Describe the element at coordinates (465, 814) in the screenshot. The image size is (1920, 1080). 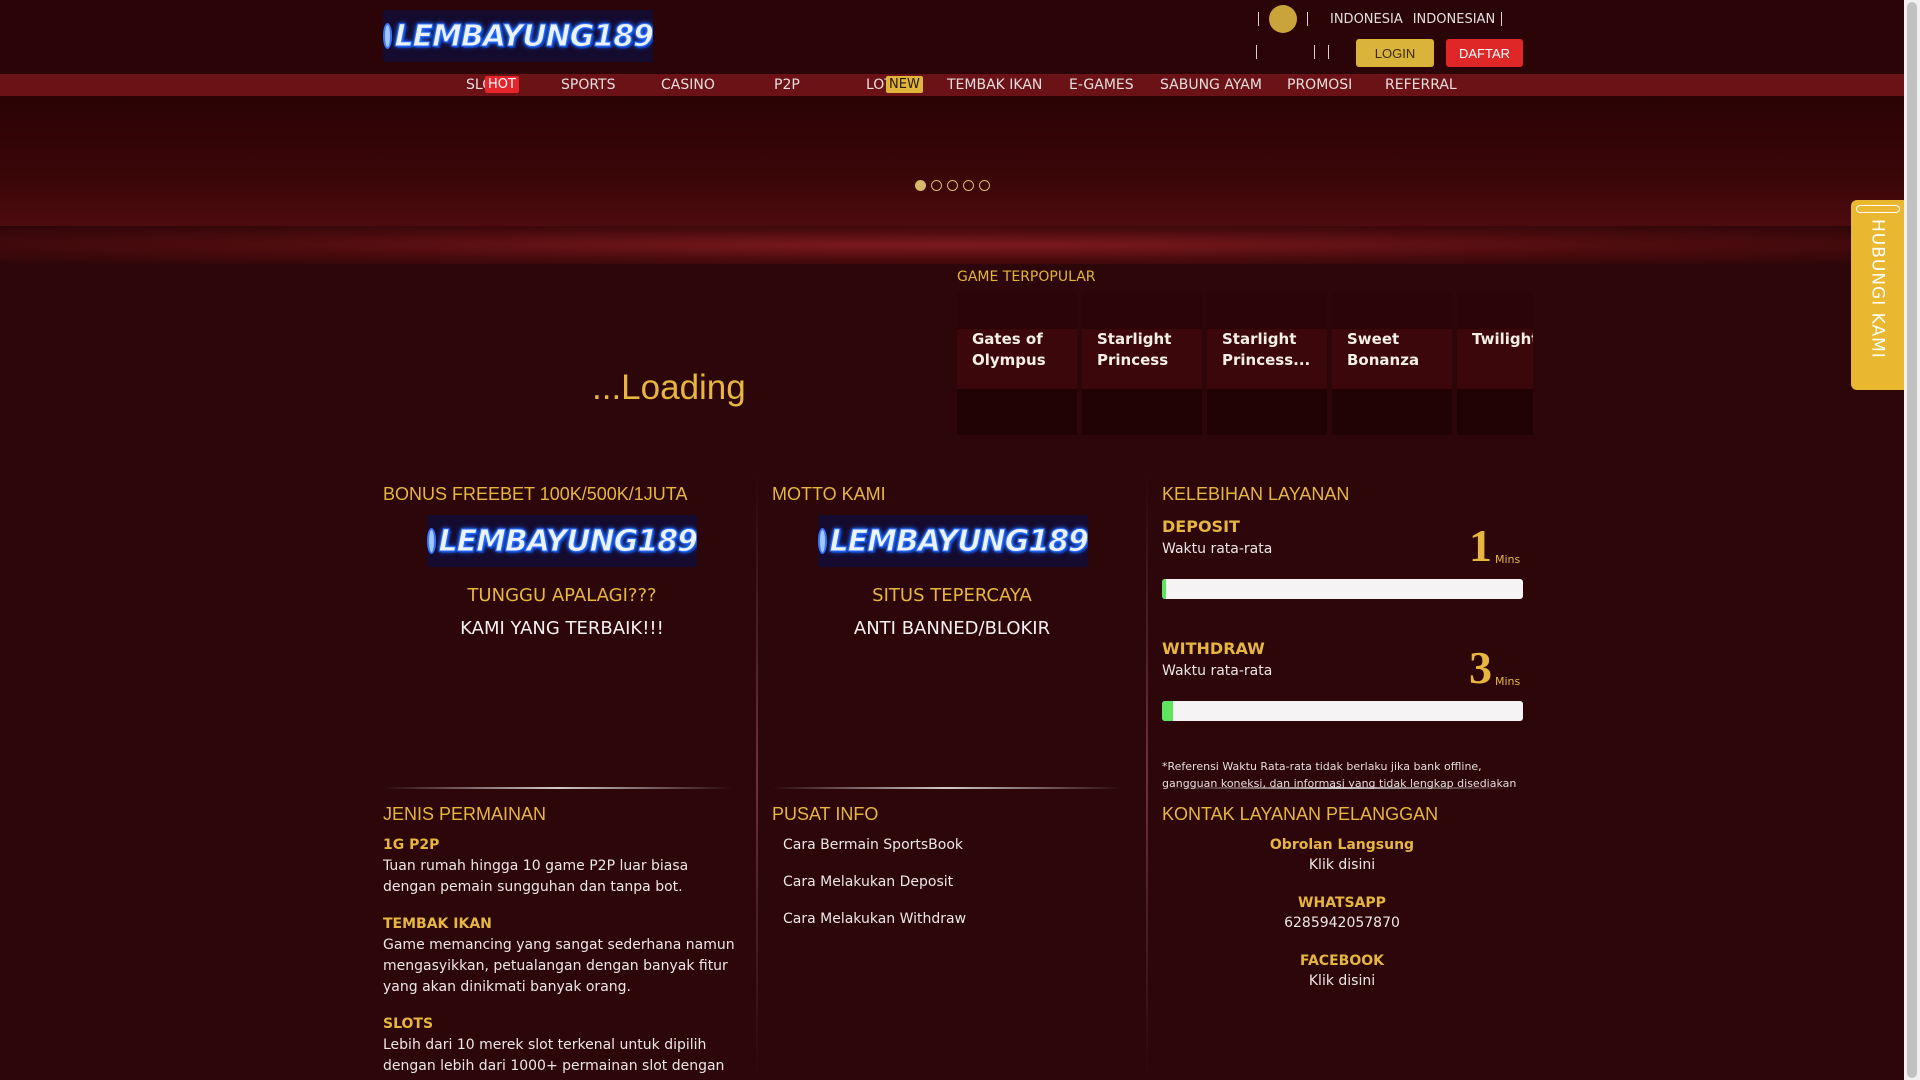
I see `game-types-title: JENIS PERMAINAN` at that location.